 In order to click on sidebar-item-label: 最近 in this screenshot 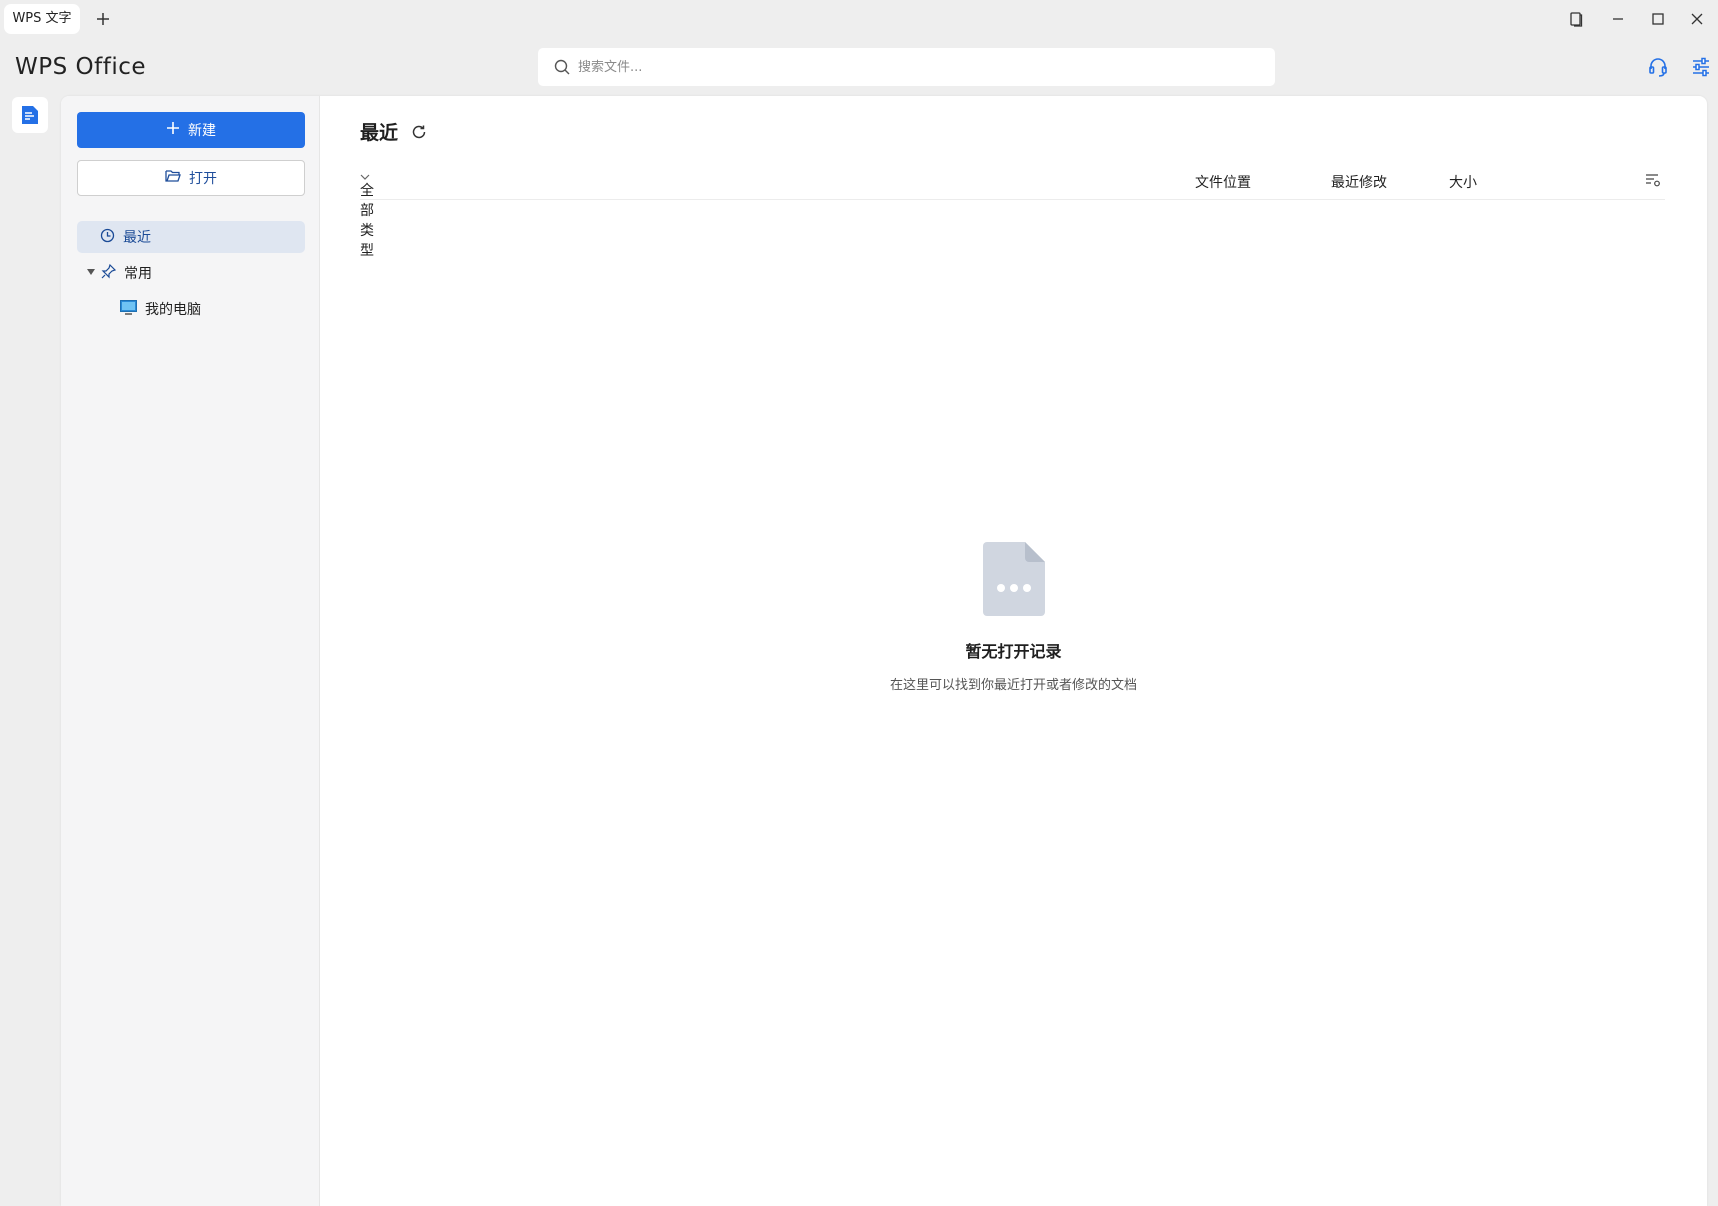, I will do `click(137, 238)`.